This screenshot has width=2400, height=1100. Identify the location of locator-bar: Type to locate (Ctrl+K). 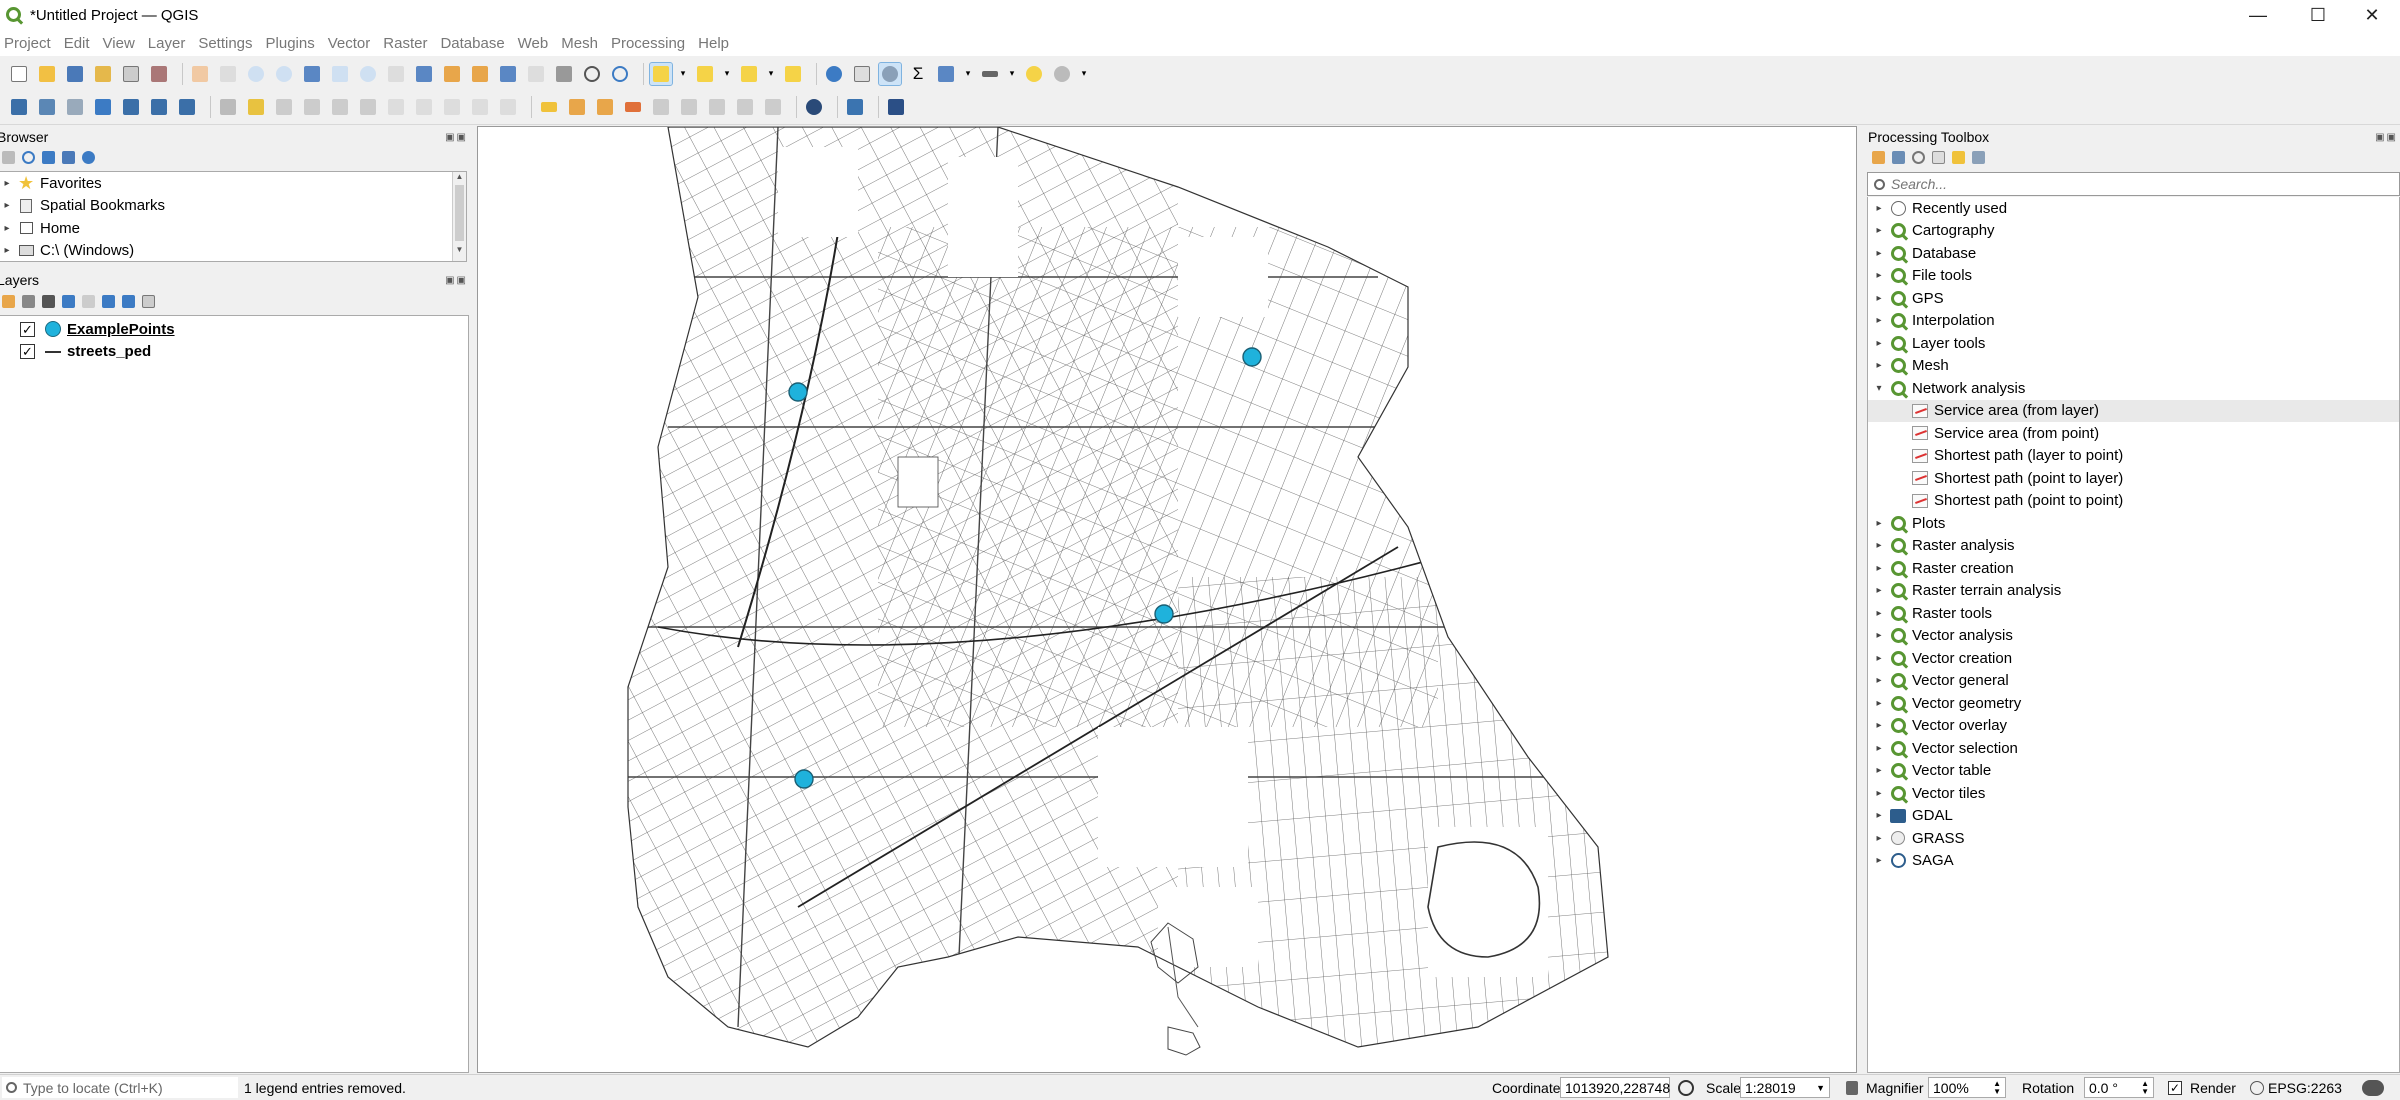
(120, 1087).